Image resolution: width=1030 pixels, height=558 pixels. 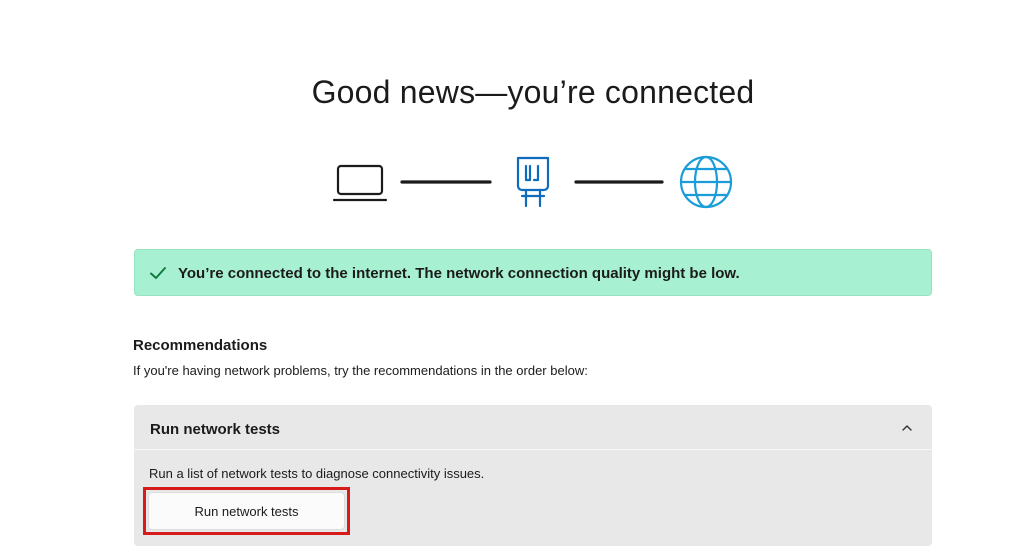 I want to click on run-network-tests-button: Run network tests, so click(x=246, y=511).